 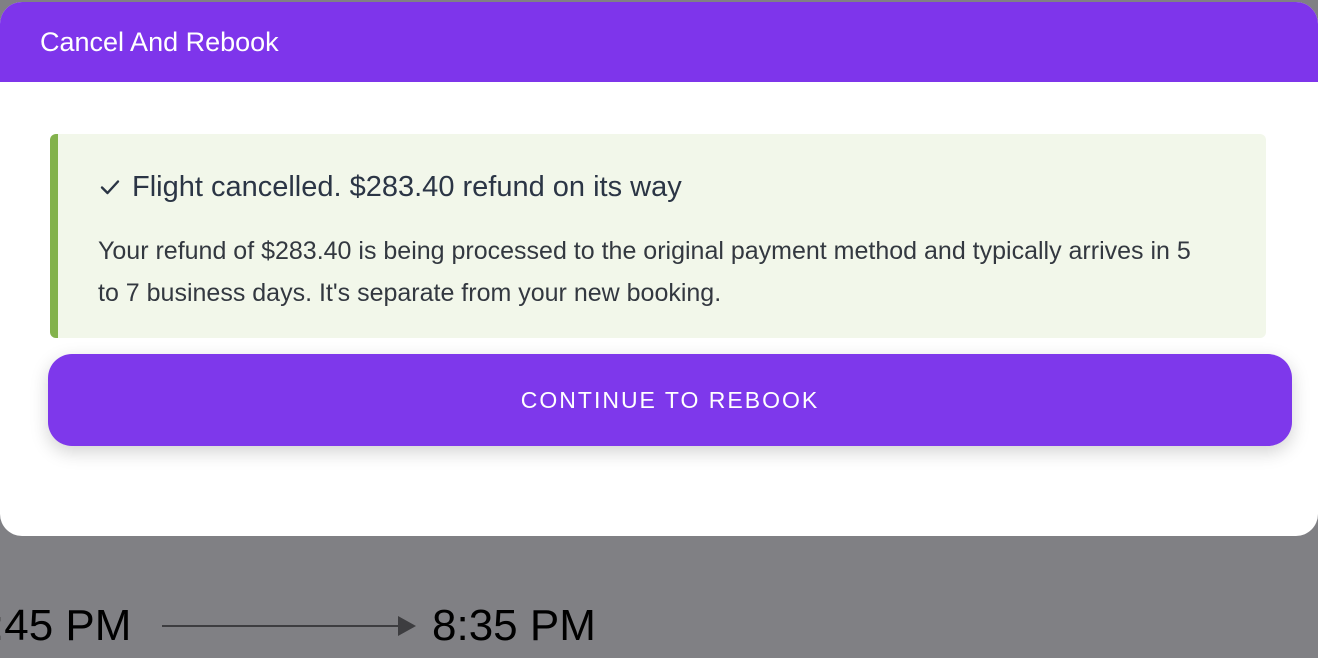 What do you see at coordinates (659, 626) in the screenshot?
I see `flight-times-row: :45 PM 8:35 PM` at bounding box center [659, 626].